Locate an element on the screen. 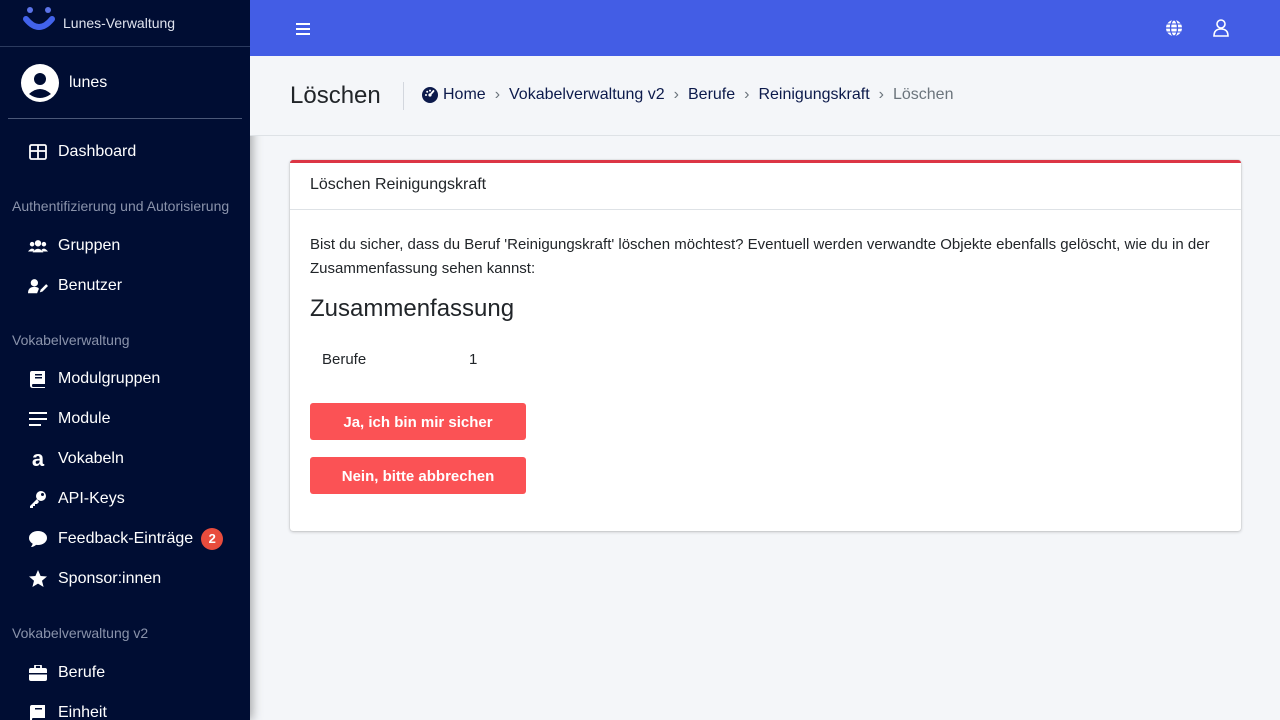 Image resolution: width=1280 pixels, height=720 pixels. page-title: Löschen is located at coordinates (347, 96).